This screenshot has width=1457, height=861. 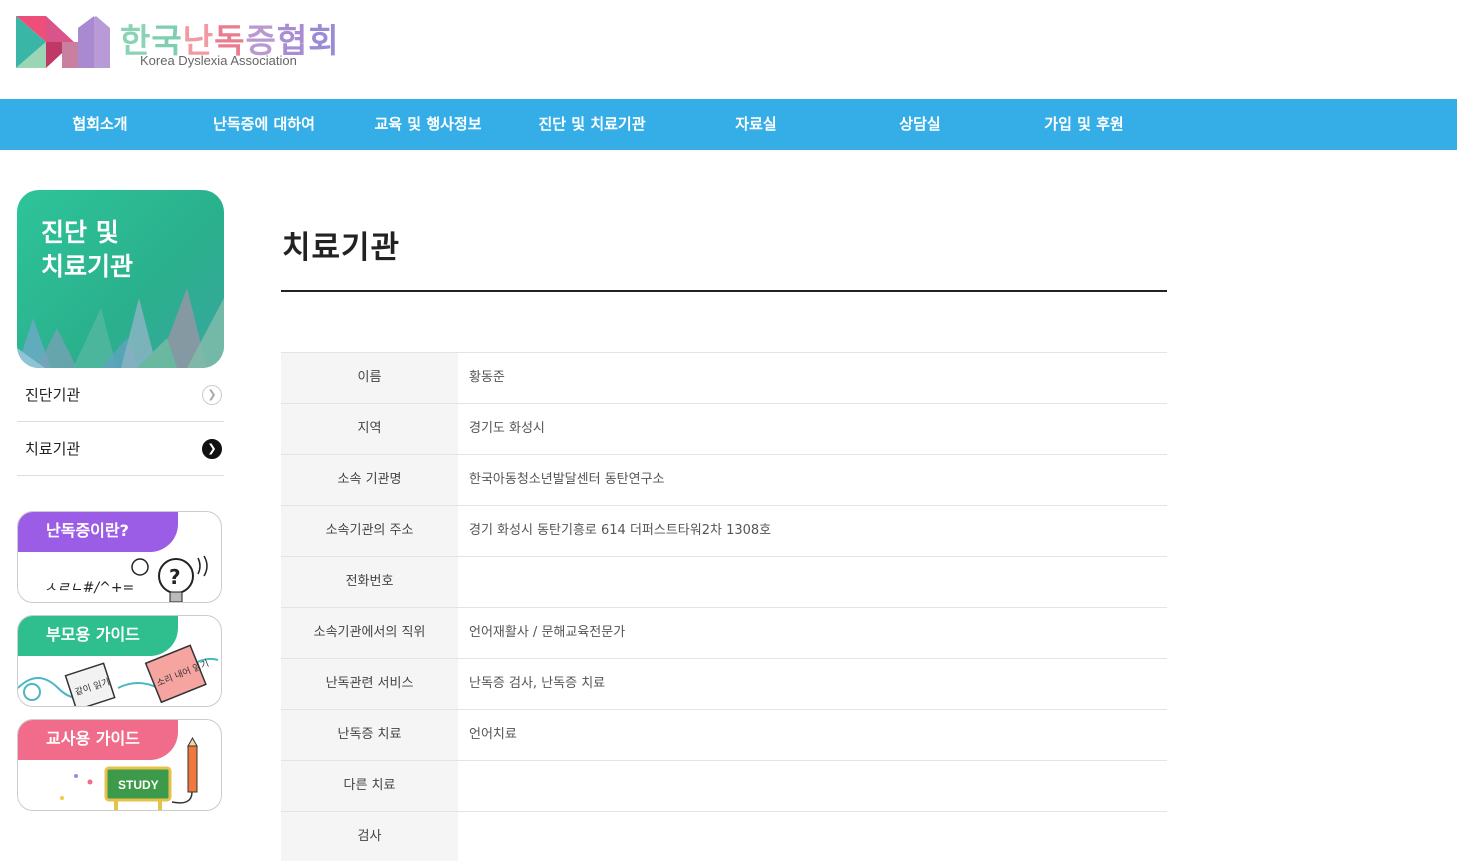 I want to click on nav-item-dyslexia: 난독증에 대하여, so click(x=264, y=124).